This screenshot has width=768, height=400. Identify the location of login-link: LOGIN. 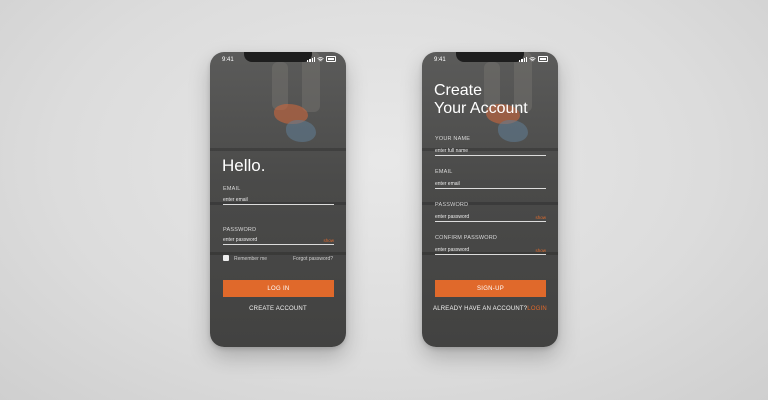
(537, 309).